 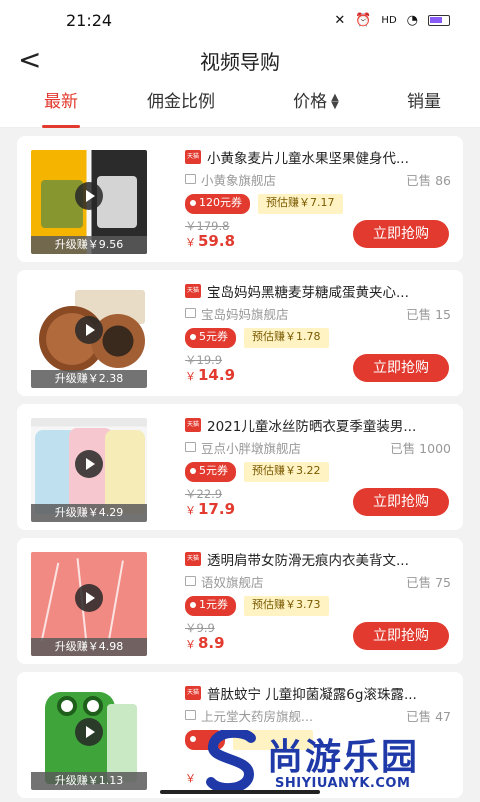 I want to click on alarm-icon: ⏰, so click(x=363, y=20).